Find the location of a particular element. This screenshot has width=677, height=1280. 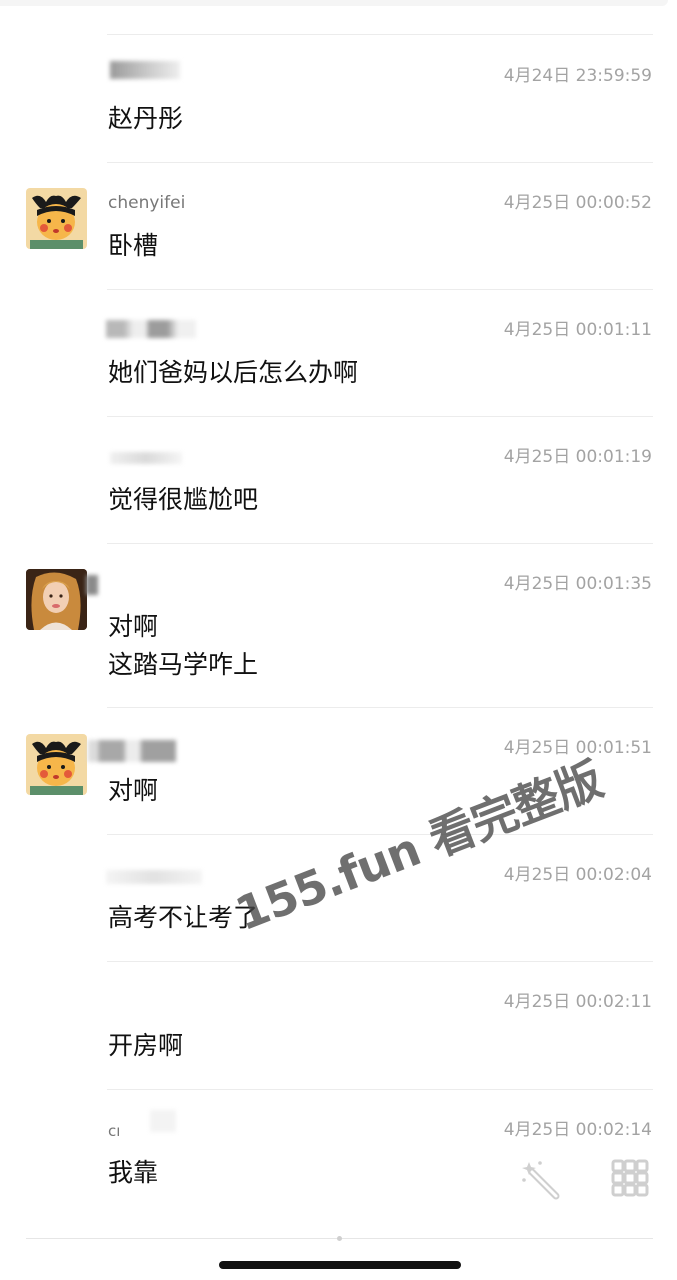

grid-icon is located at coordinates (630, 1180).